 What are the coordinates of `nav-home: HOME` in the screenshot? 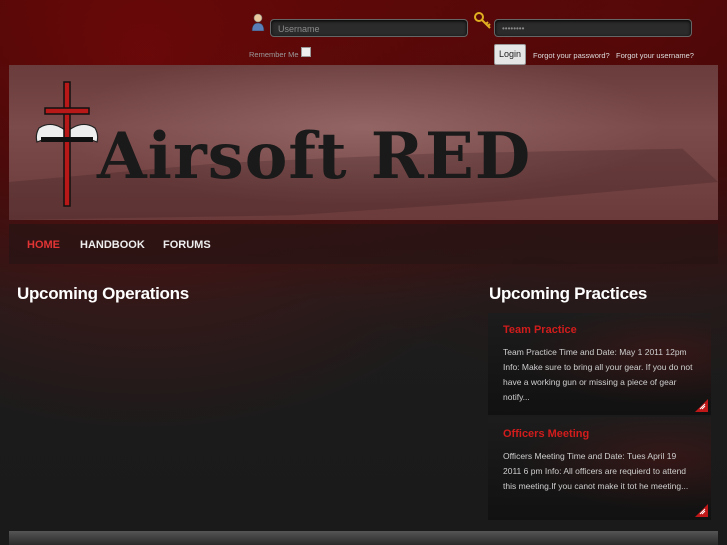 It's located at (43, 245).